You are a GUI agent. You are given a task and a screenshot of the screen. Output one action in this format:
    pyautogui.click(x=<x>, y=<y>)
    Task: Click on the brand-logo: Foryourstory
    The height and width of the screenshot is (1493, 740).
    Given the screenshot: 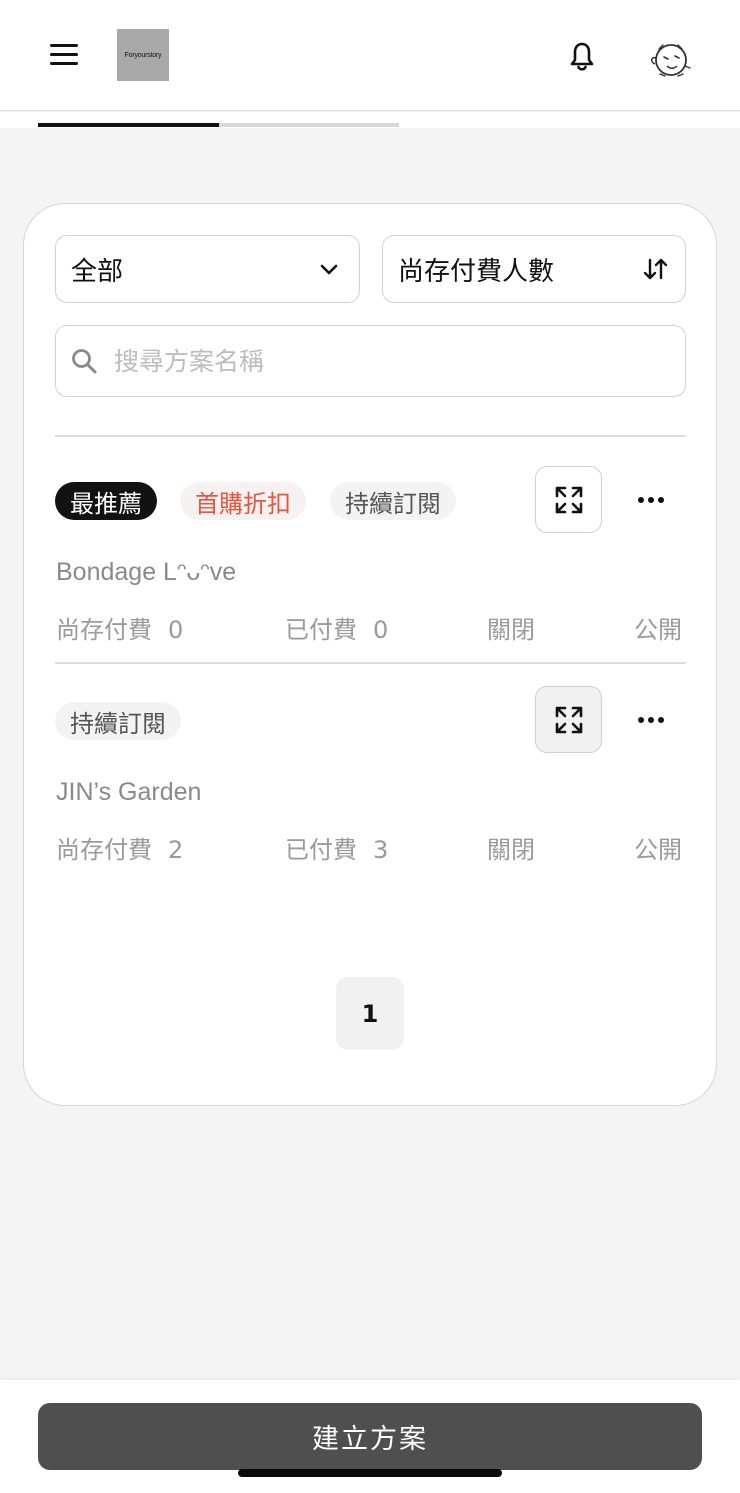 What is the action you would take?
    pyautogui.click(x=143, y=55)
    